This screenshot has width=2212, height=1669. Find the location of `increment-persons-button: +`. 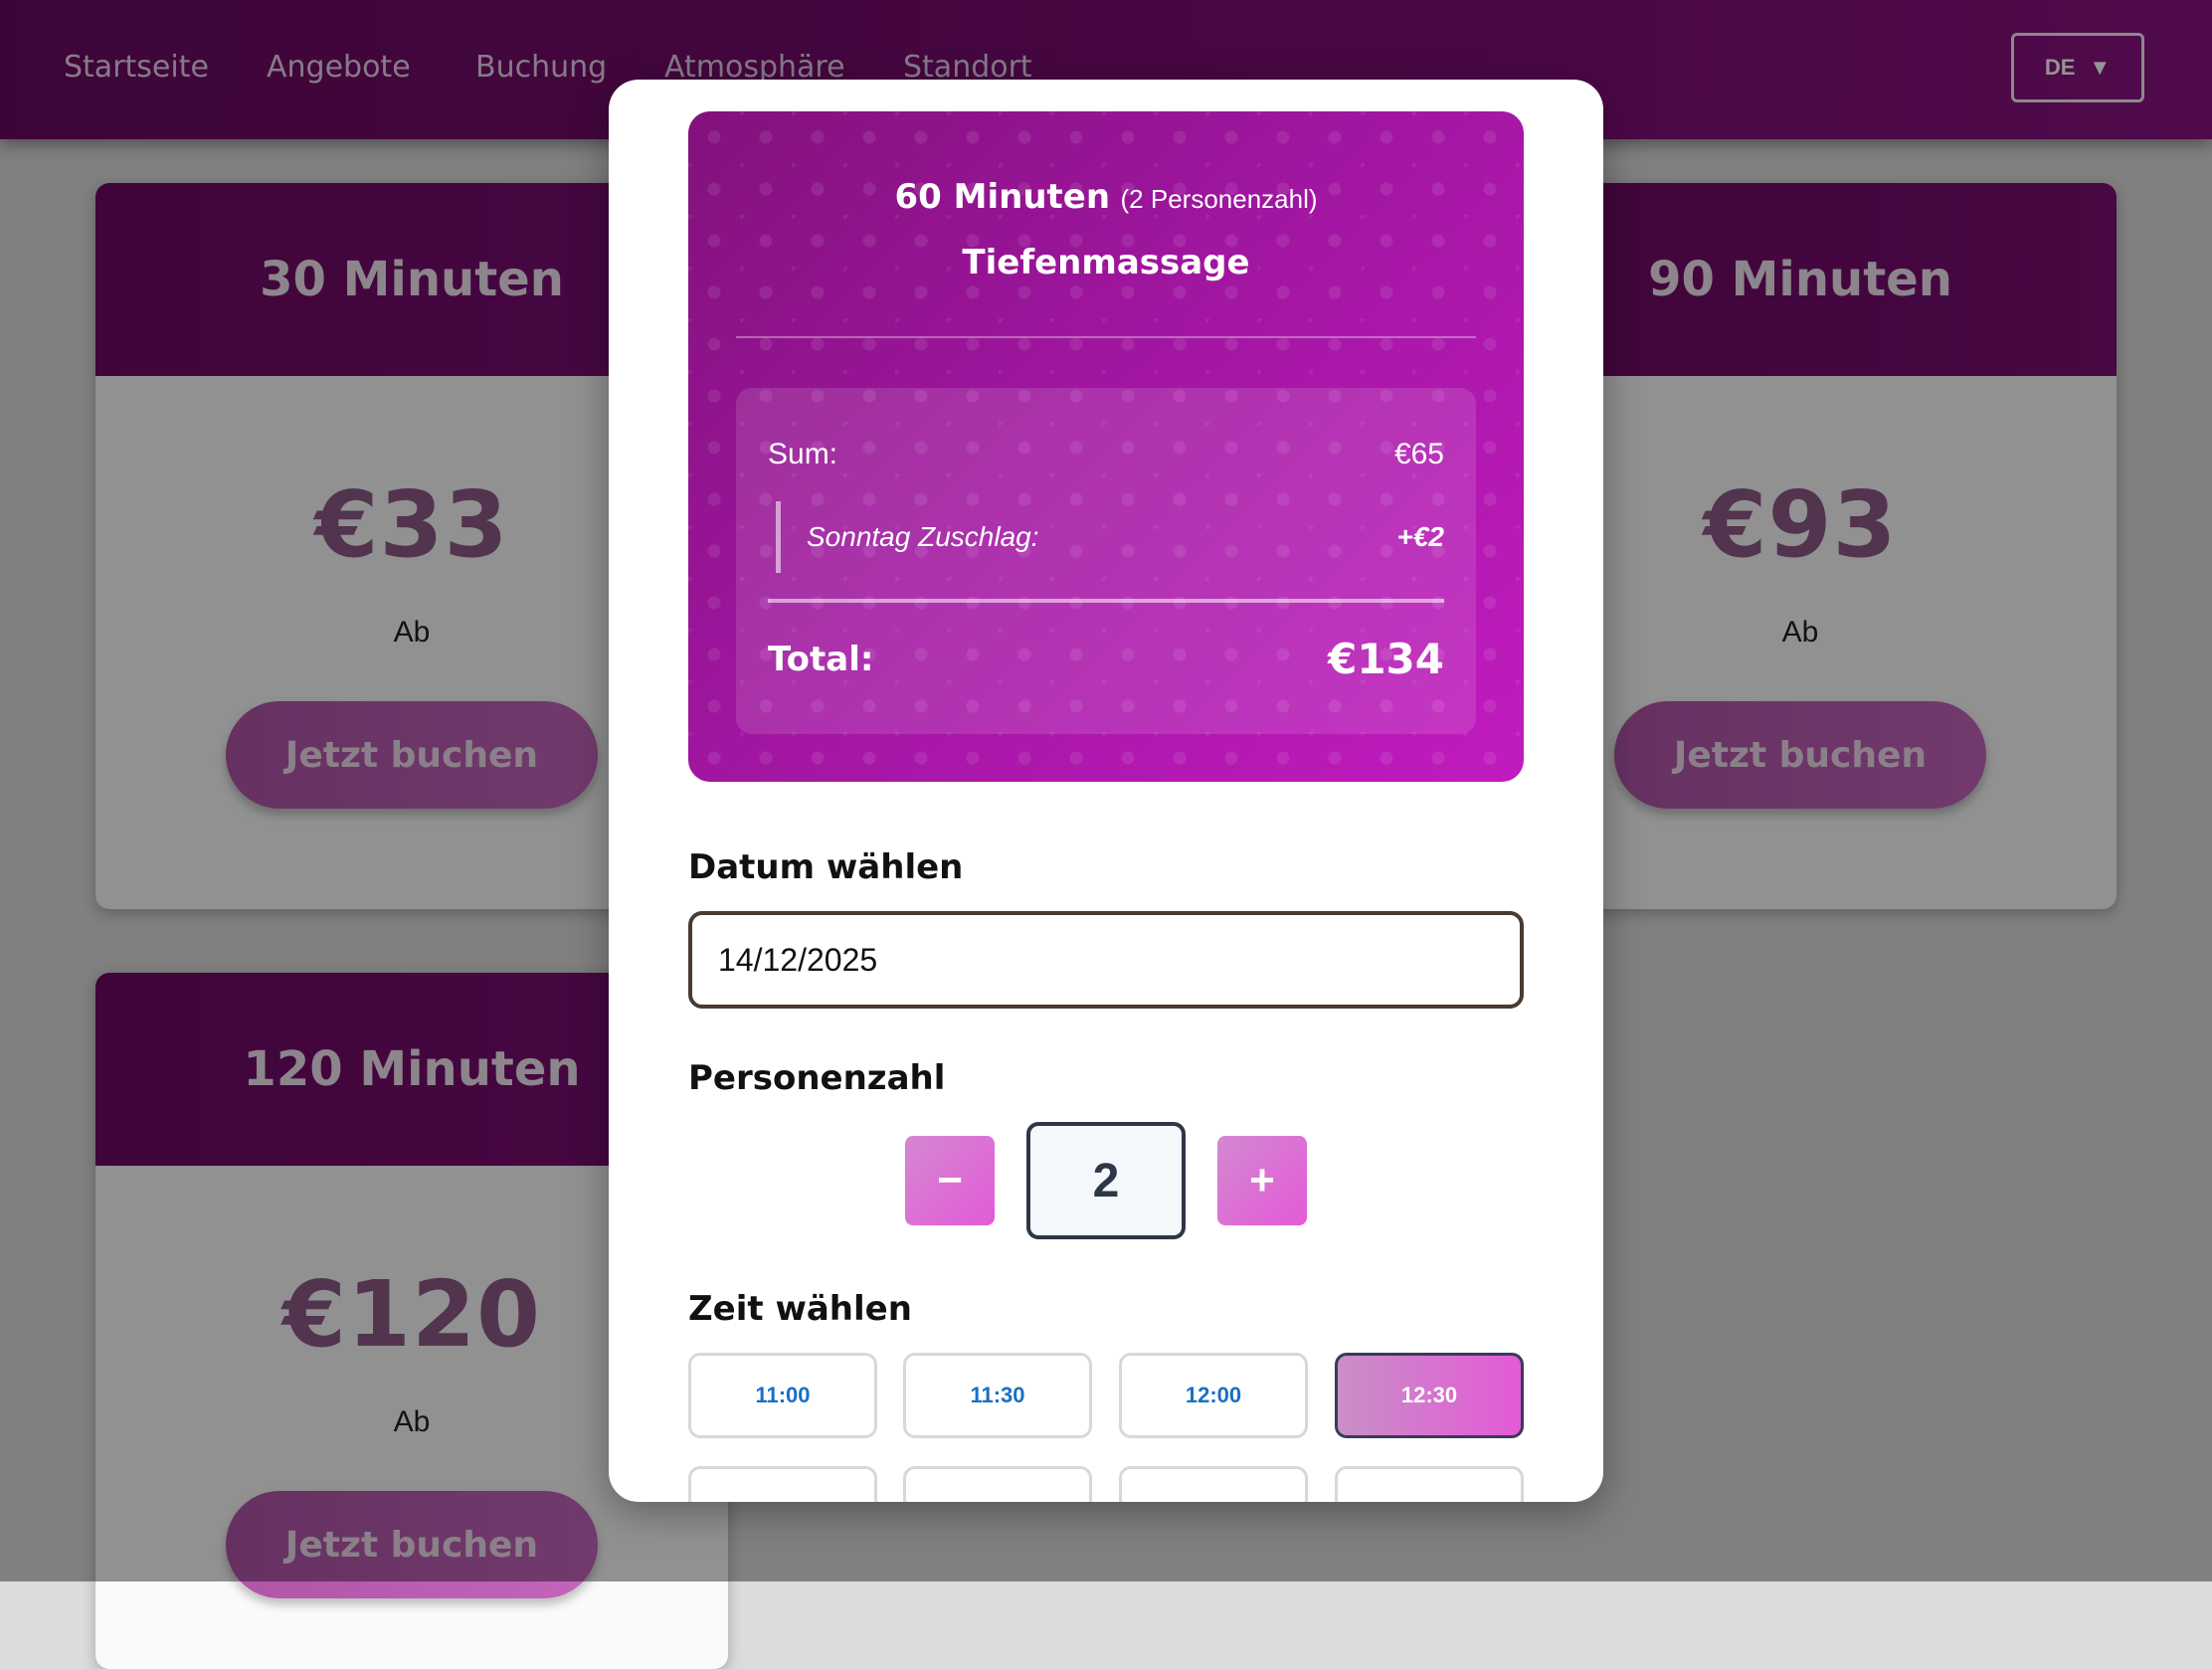

increment-persons-button: + is located at coordinates (1262, 1180).